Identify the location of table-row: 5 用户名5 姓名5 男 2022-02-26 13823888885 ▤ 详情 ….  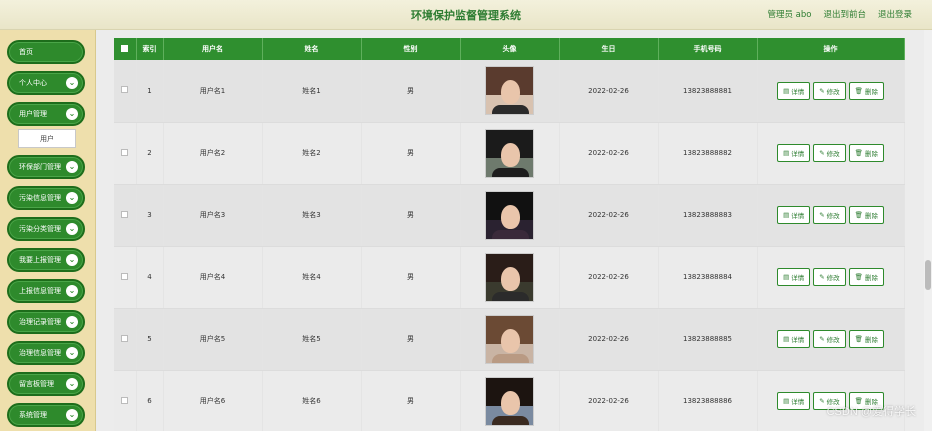
(509, 339).